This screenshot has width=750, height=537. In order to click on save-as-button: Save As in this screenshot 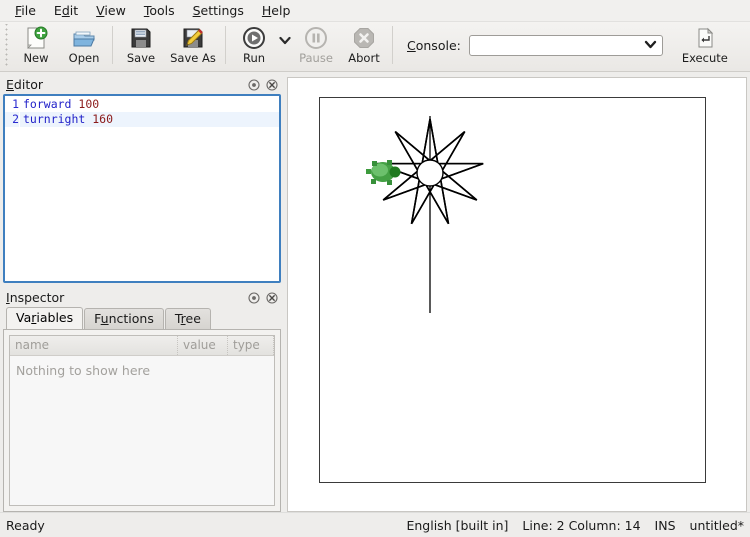, I will do `click(193, 43)`.